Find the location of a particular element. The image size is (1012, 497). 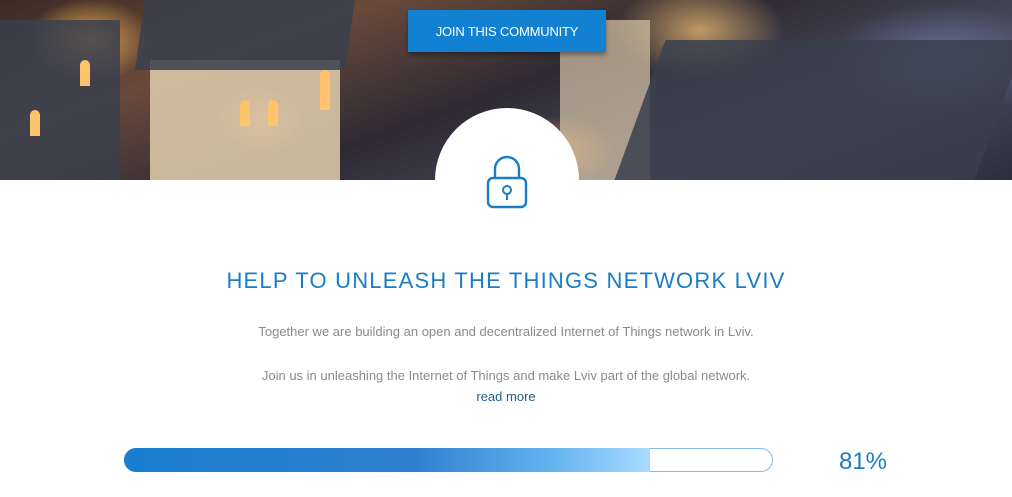

lock-icon is located at coordinates (507, 182).